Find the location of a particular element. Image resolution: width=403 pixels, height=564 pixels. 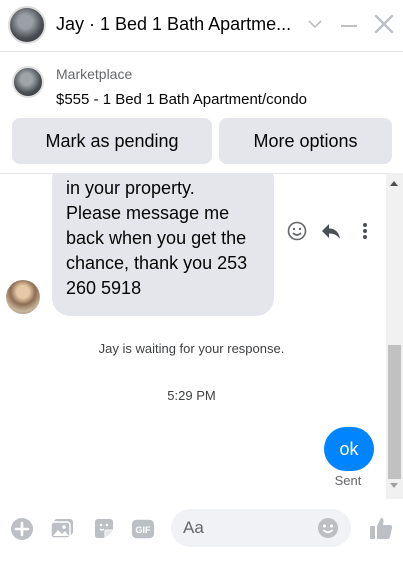

message-actions is located at coordinates (331, 231).